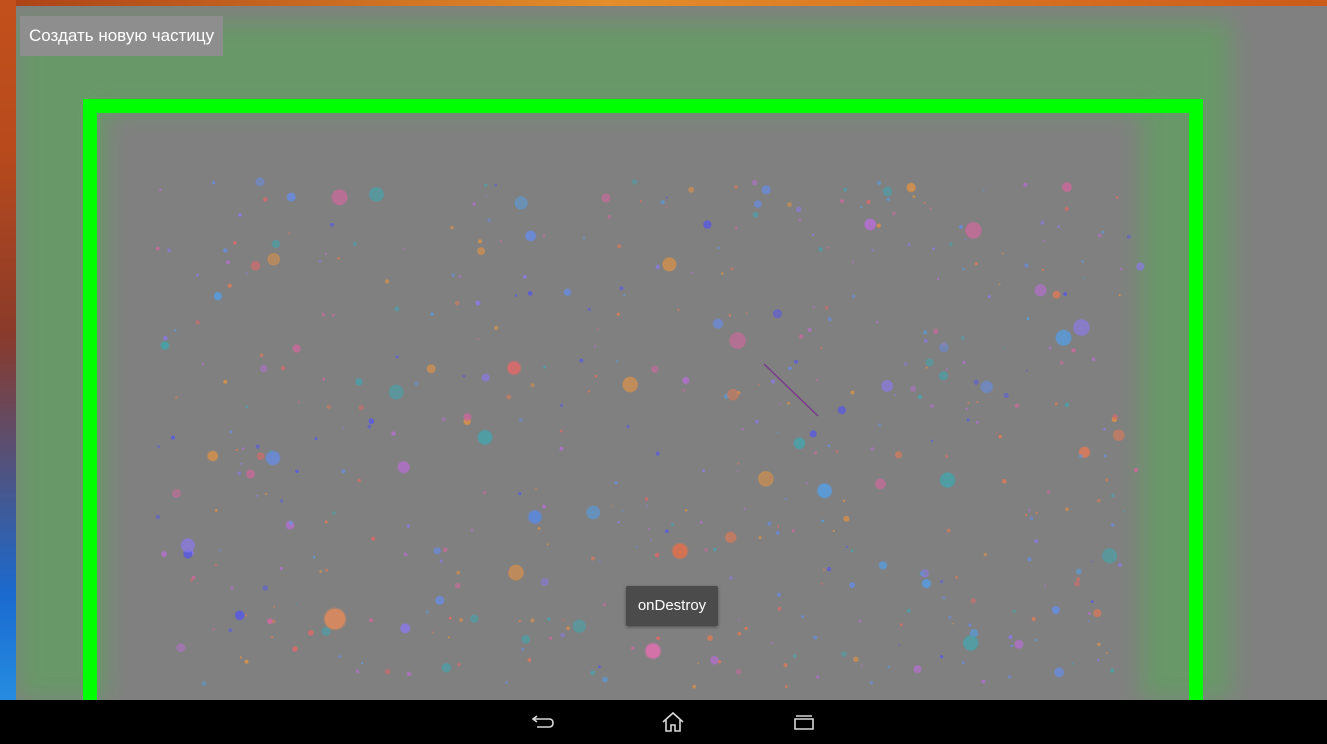  Describe the element at coordinates (543, 722) in the screenshot. I see `back-button` at that location.